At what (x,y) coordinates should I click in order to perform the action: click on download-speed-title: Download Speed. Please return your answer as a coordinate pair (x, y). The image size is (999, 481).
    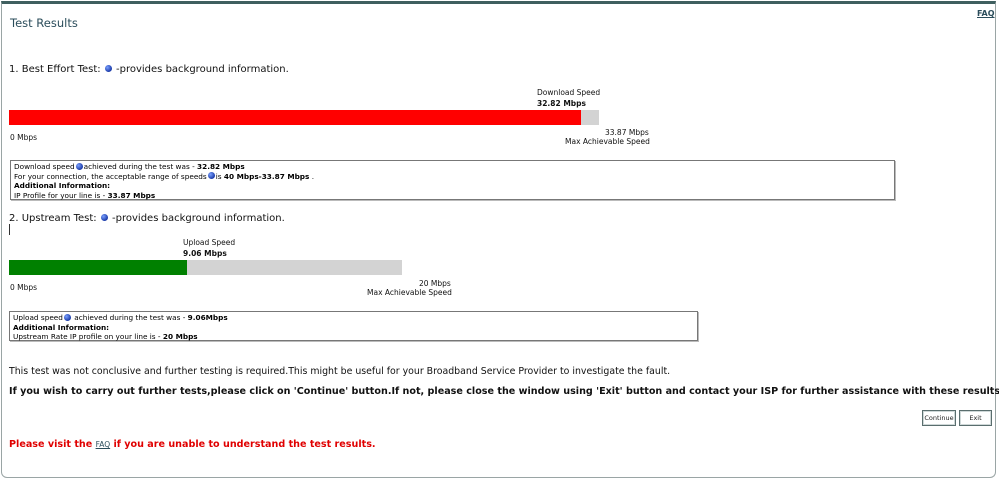
    Looking at the image, I should click on (569, 92).